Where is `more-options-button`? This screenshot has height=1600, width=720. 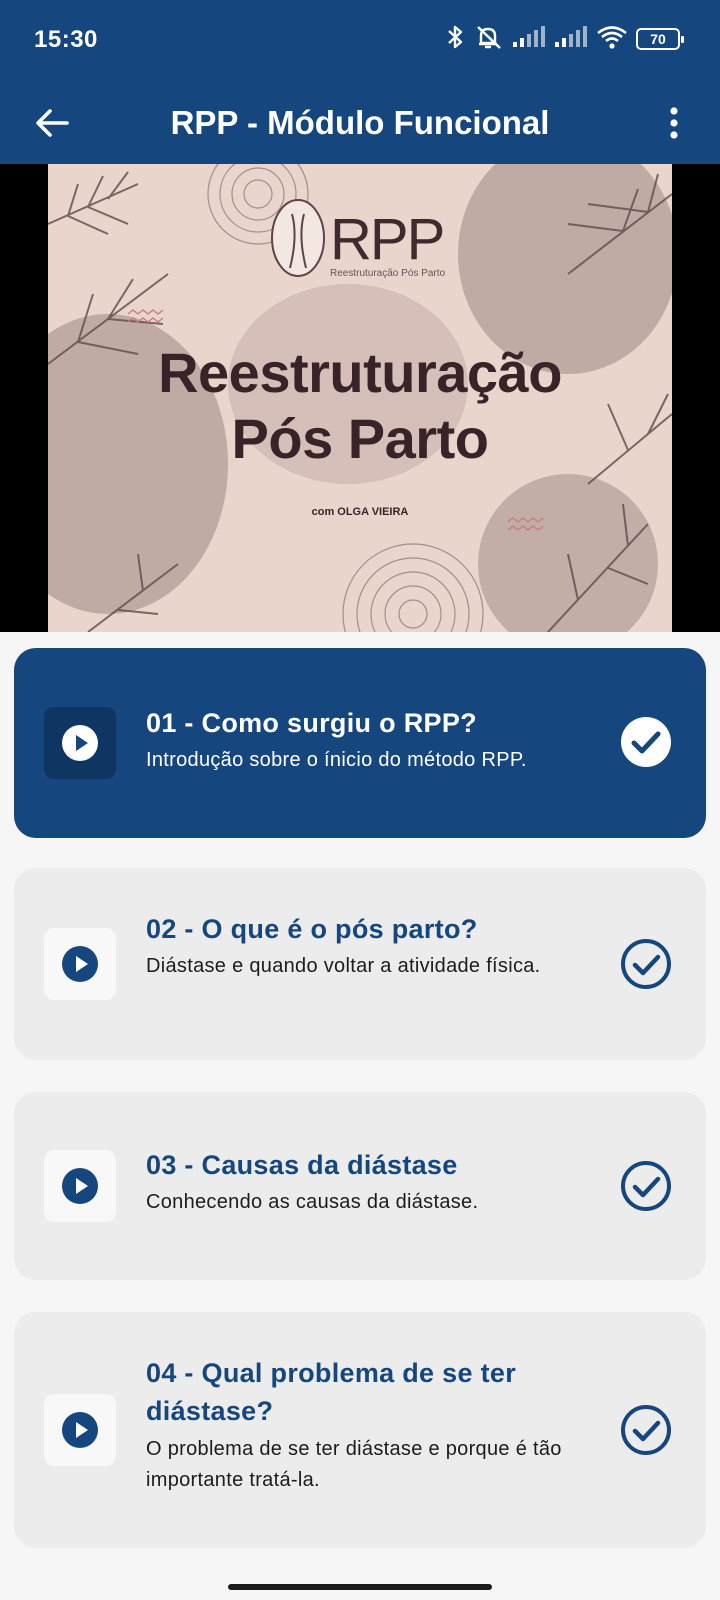
more-options-button is located at coordinates (674, 123).